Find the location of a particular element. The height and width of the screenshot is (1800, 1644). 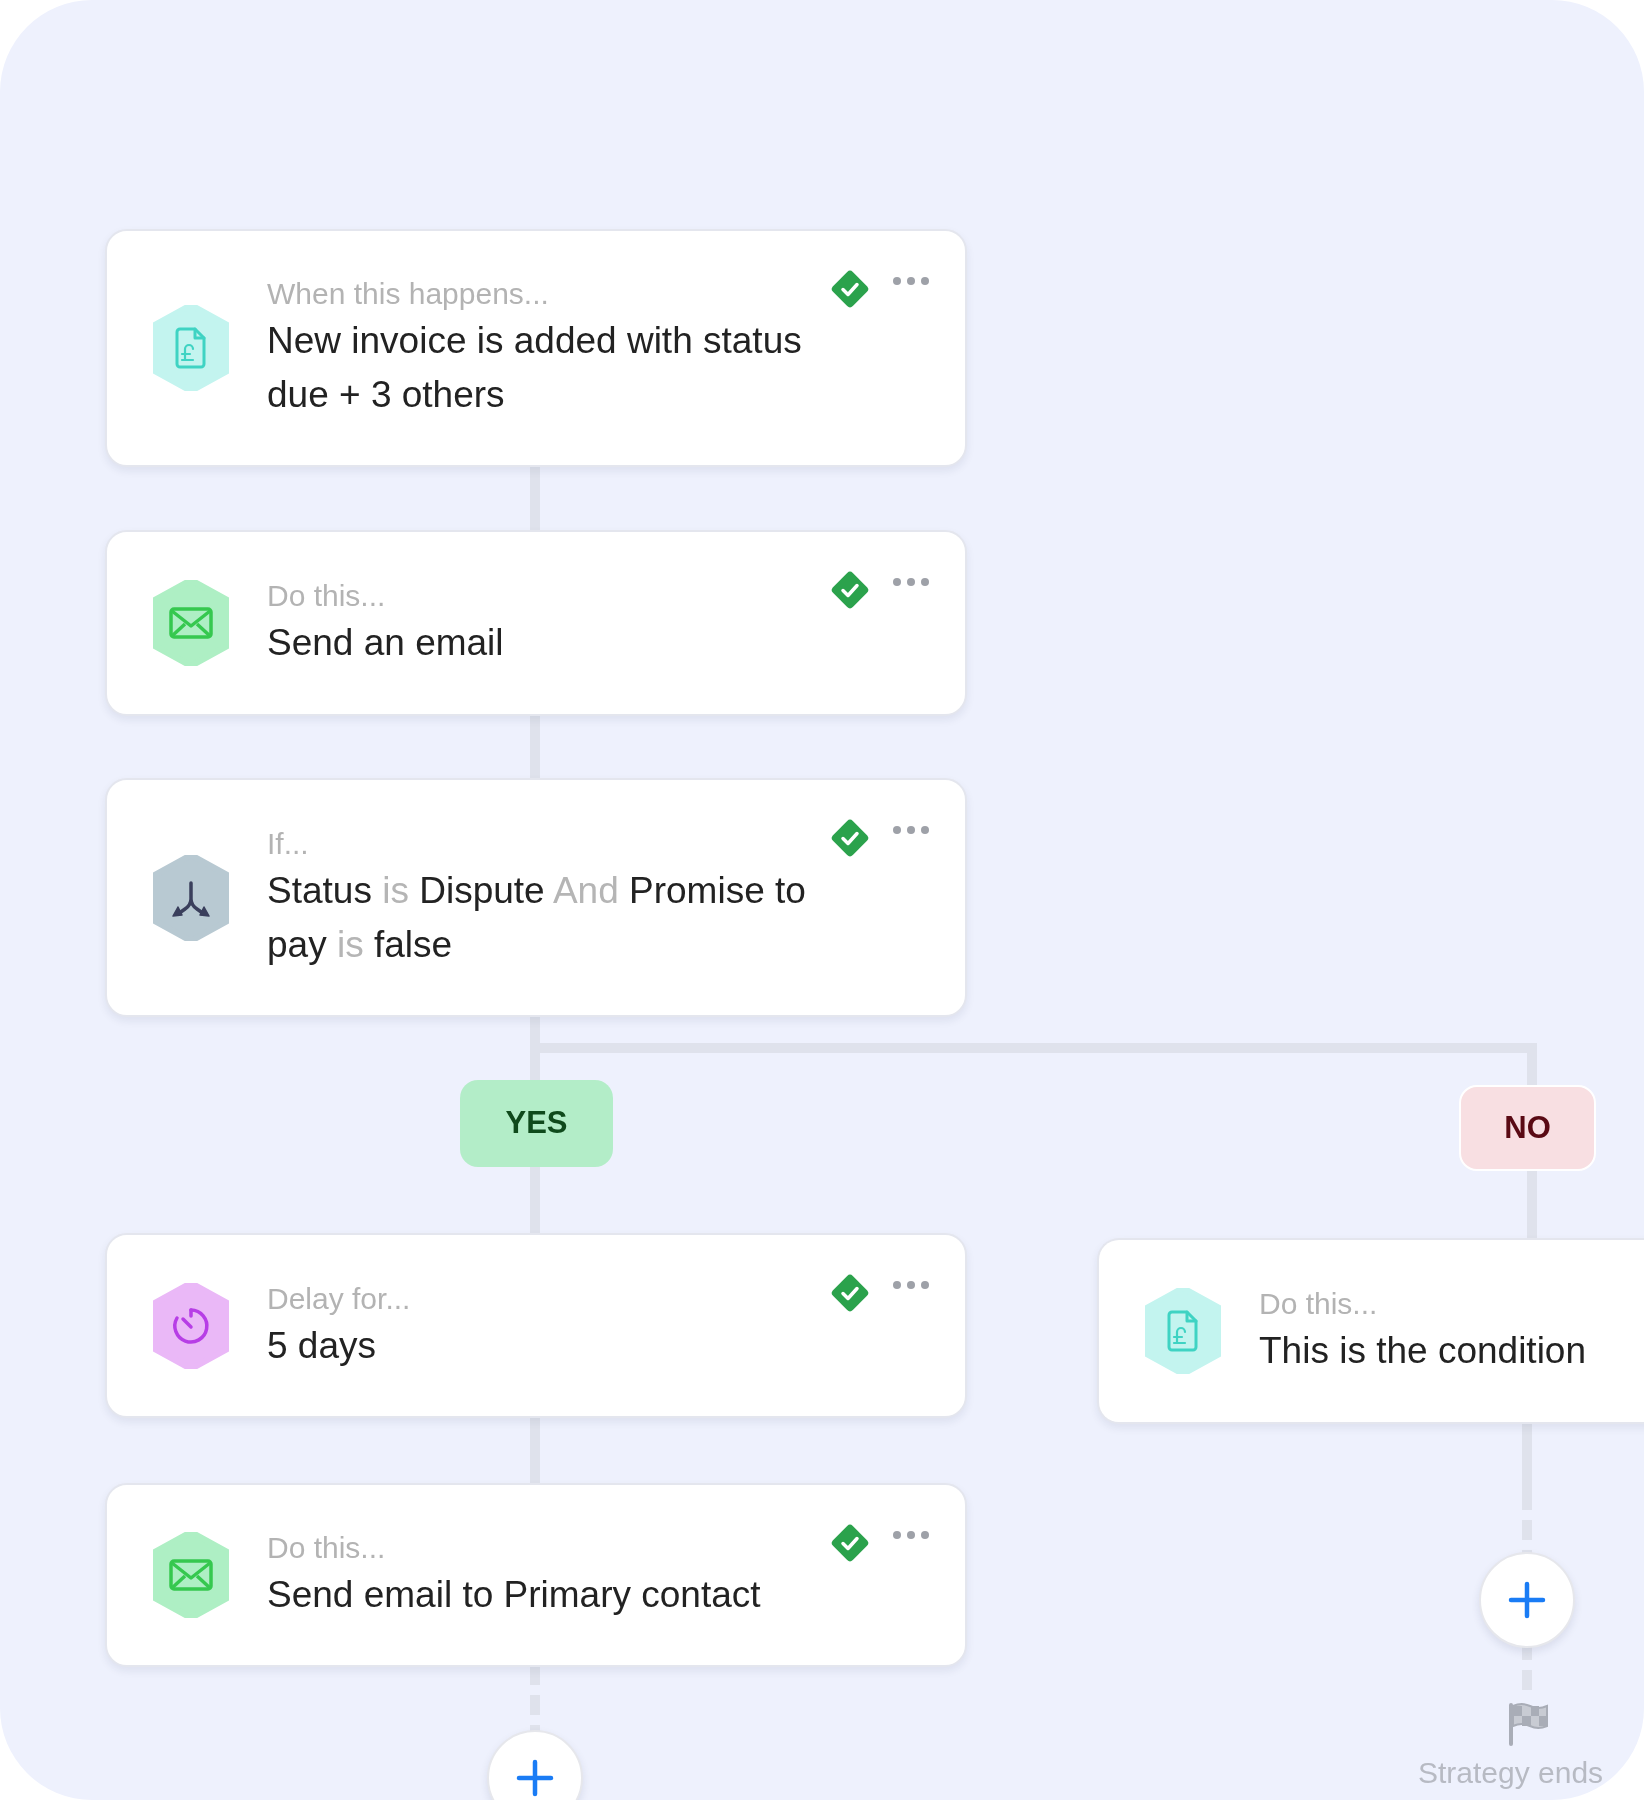

strategy-end-label: Strategy ends is located at coordinates (1511, 1773).